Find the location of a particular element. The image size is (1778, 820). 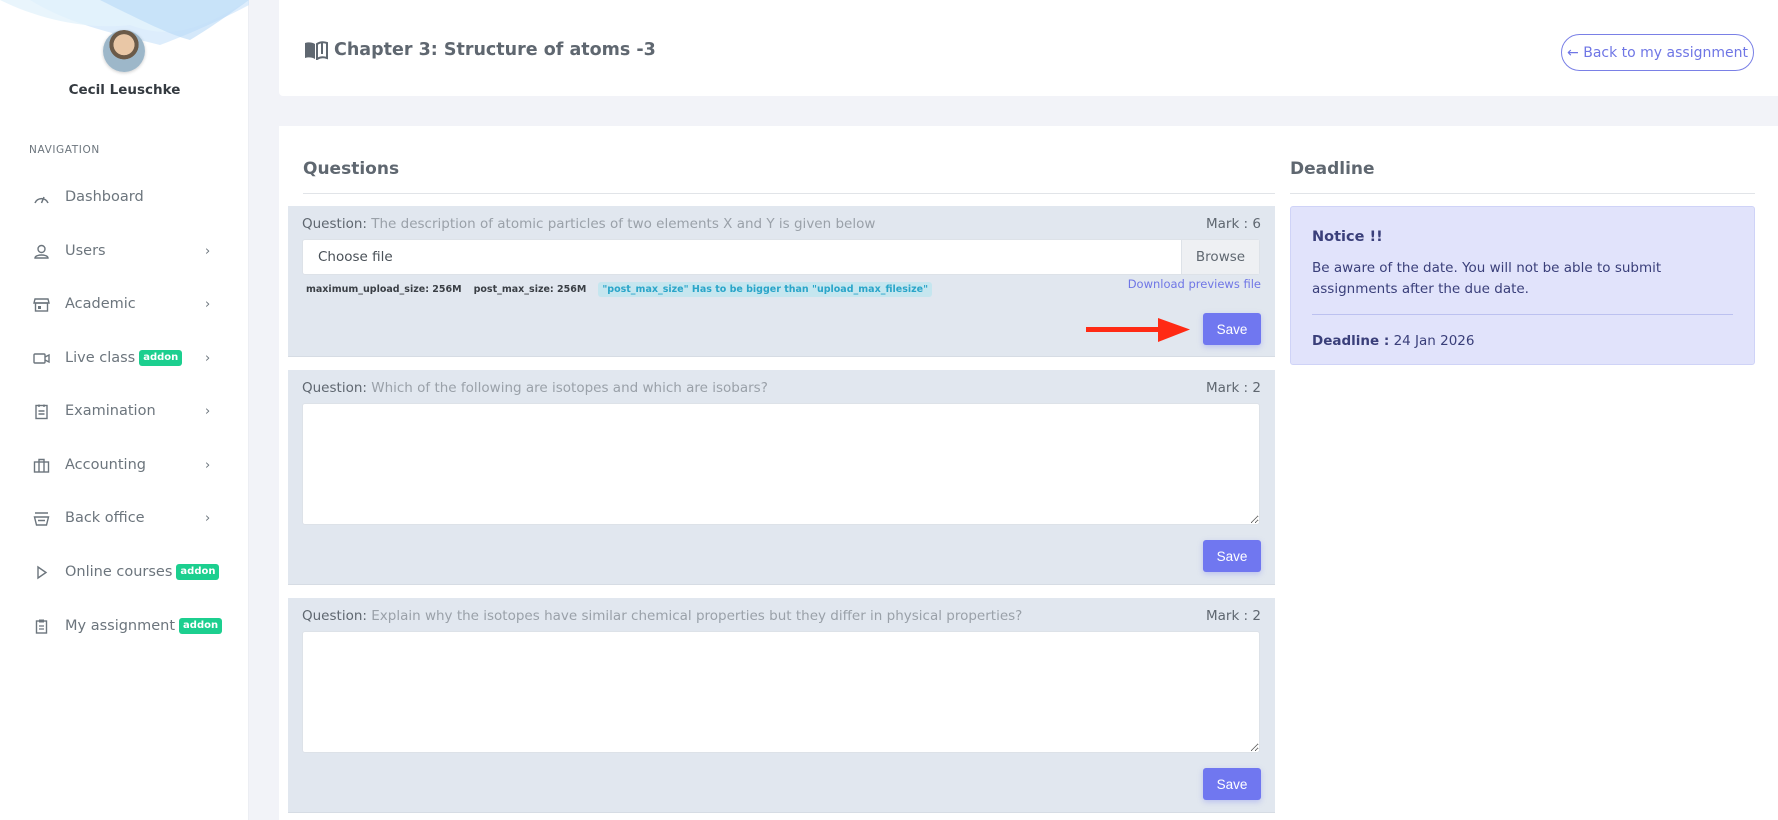

annotation-arrow-icon is located at coordinates (1138, 330).